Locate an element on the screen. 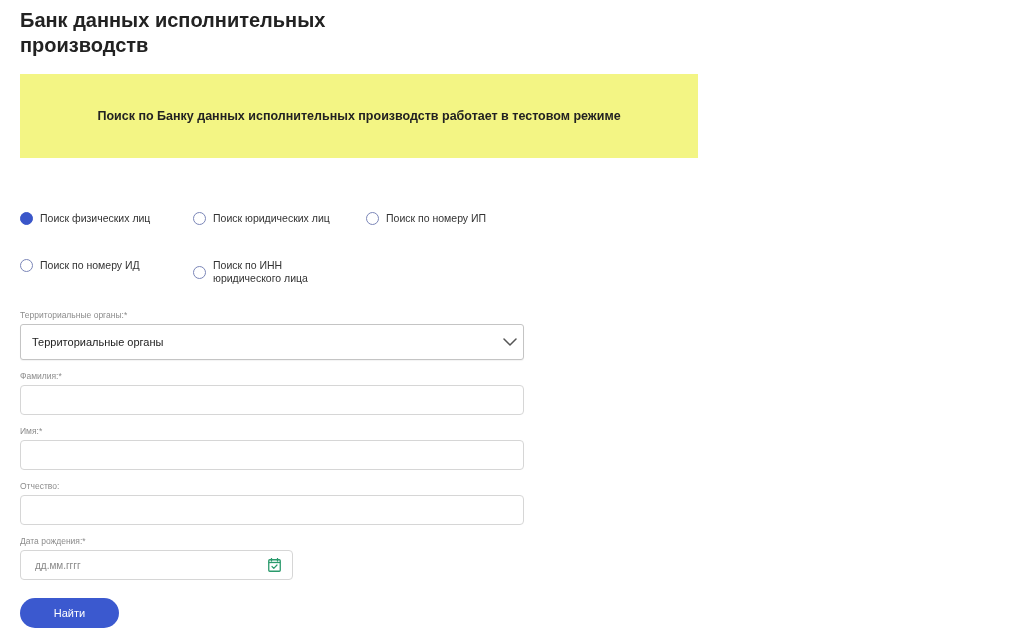 Image resolution: width=1024 pixels, height=644 pixels. region-select: Территориальные органы is located at coordinates (272, 342).